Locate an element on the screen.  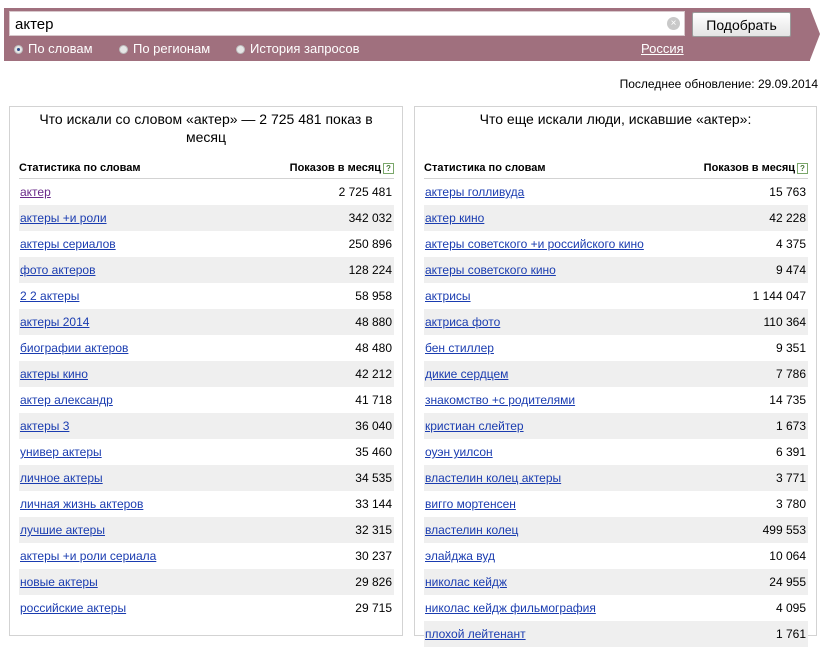
shows-count: 2 725 481 is located at coordinates (365, 192).